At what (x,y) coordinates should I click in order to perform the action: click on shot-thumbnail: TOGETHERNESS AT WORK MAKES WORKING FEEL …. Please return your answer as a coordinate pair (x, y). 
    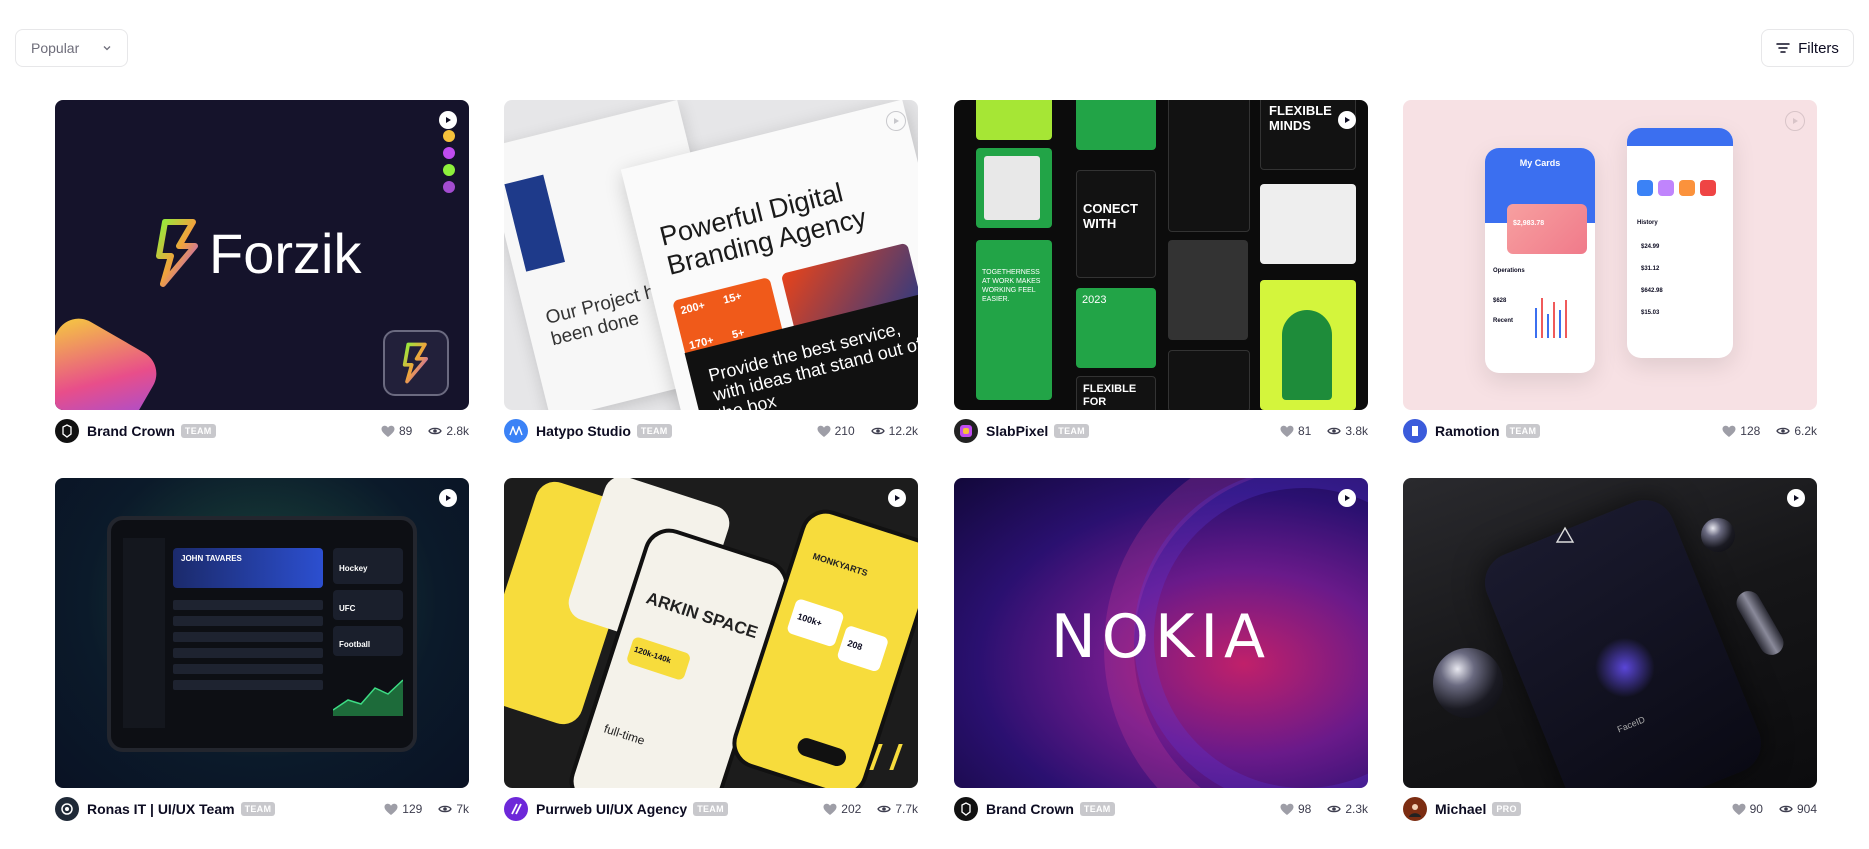
    Looking at the image, I should click on (1161, 255).